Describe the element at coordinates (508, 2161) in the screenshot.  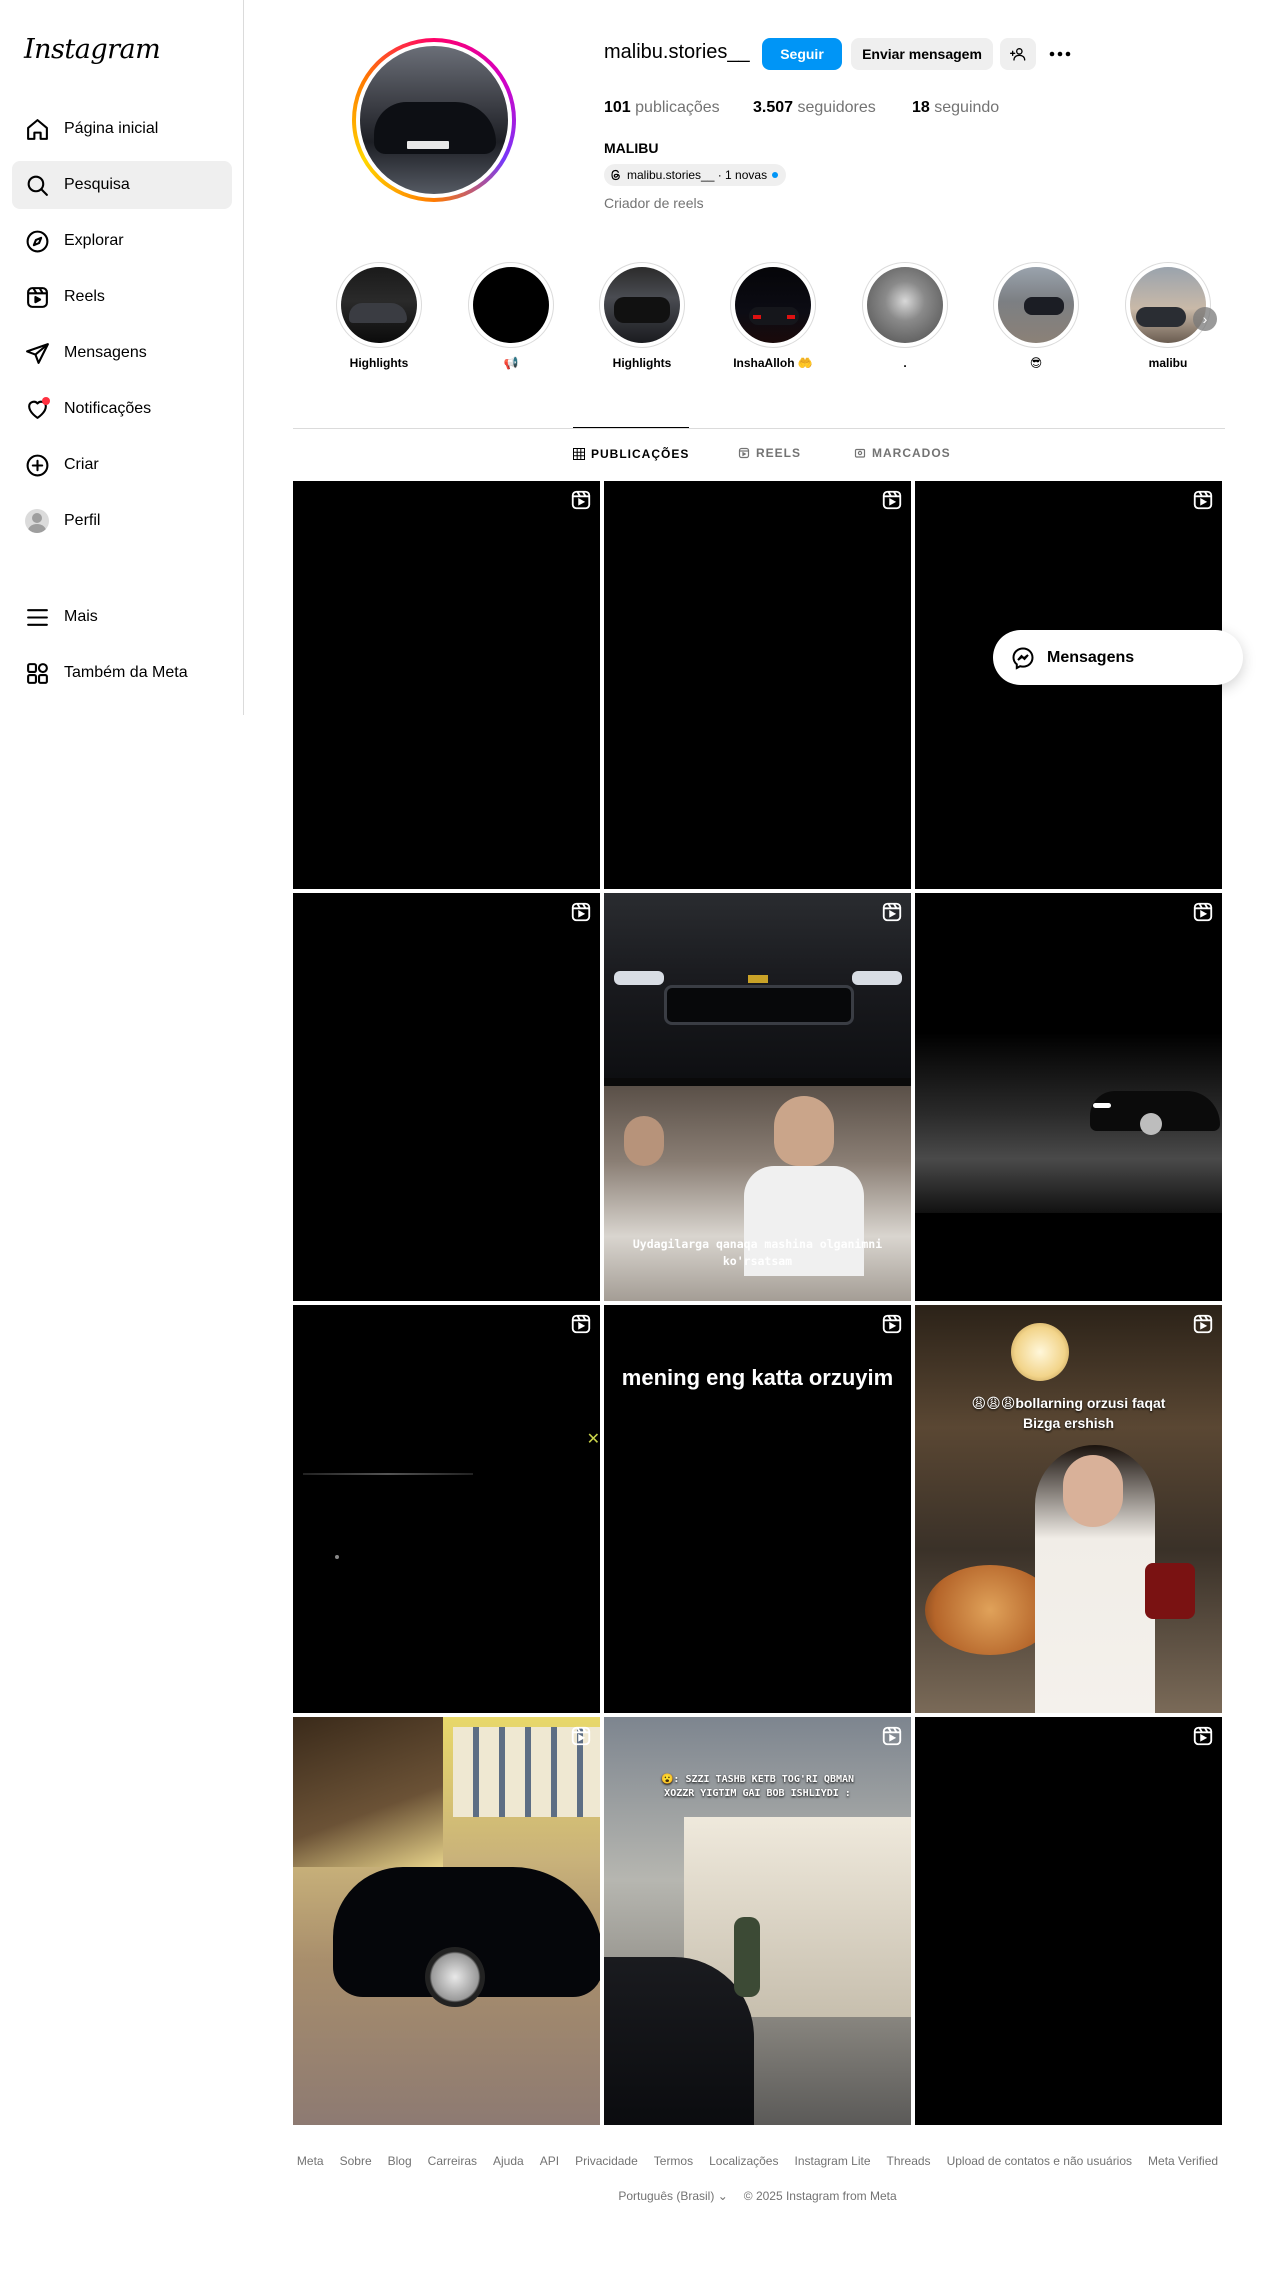
I see `footer-link: Ajuda` at that location.